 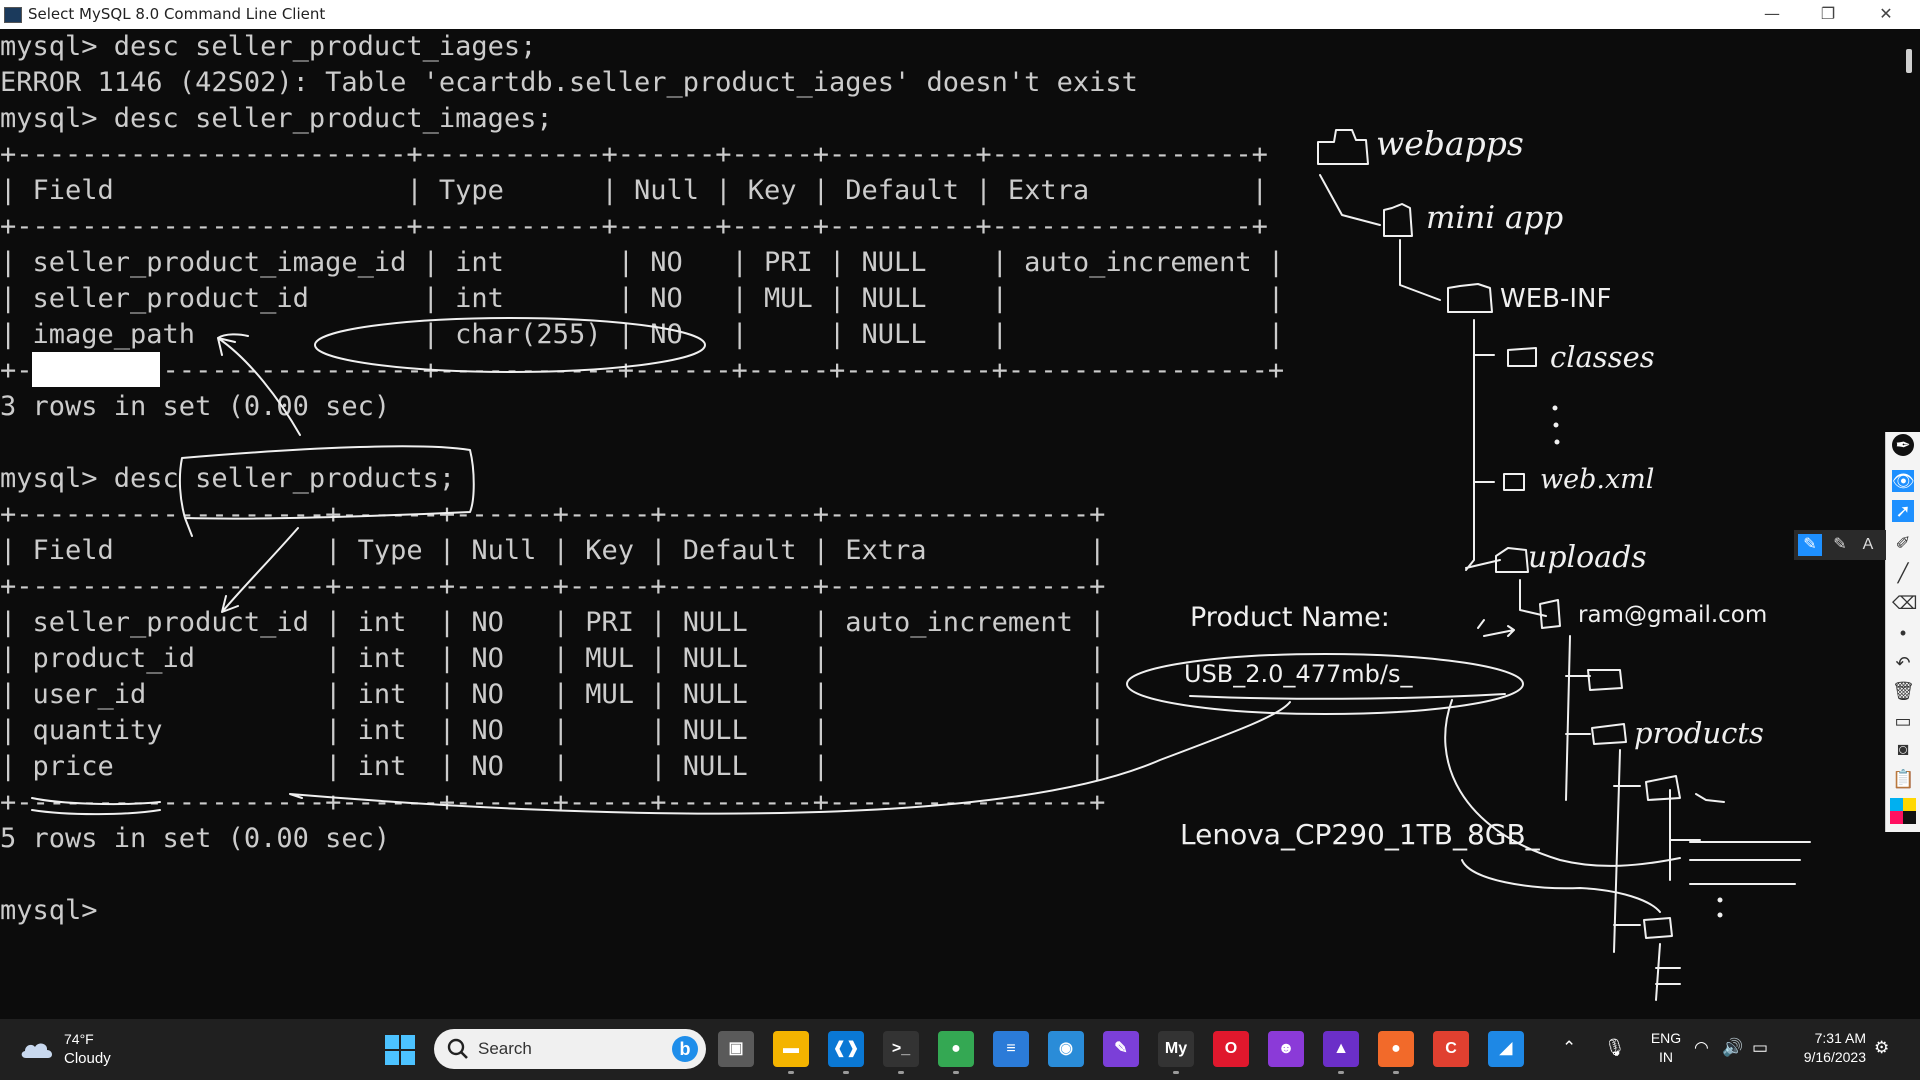 I want to click on notepad-icon: ≡, so click(x=1011, y=1049).